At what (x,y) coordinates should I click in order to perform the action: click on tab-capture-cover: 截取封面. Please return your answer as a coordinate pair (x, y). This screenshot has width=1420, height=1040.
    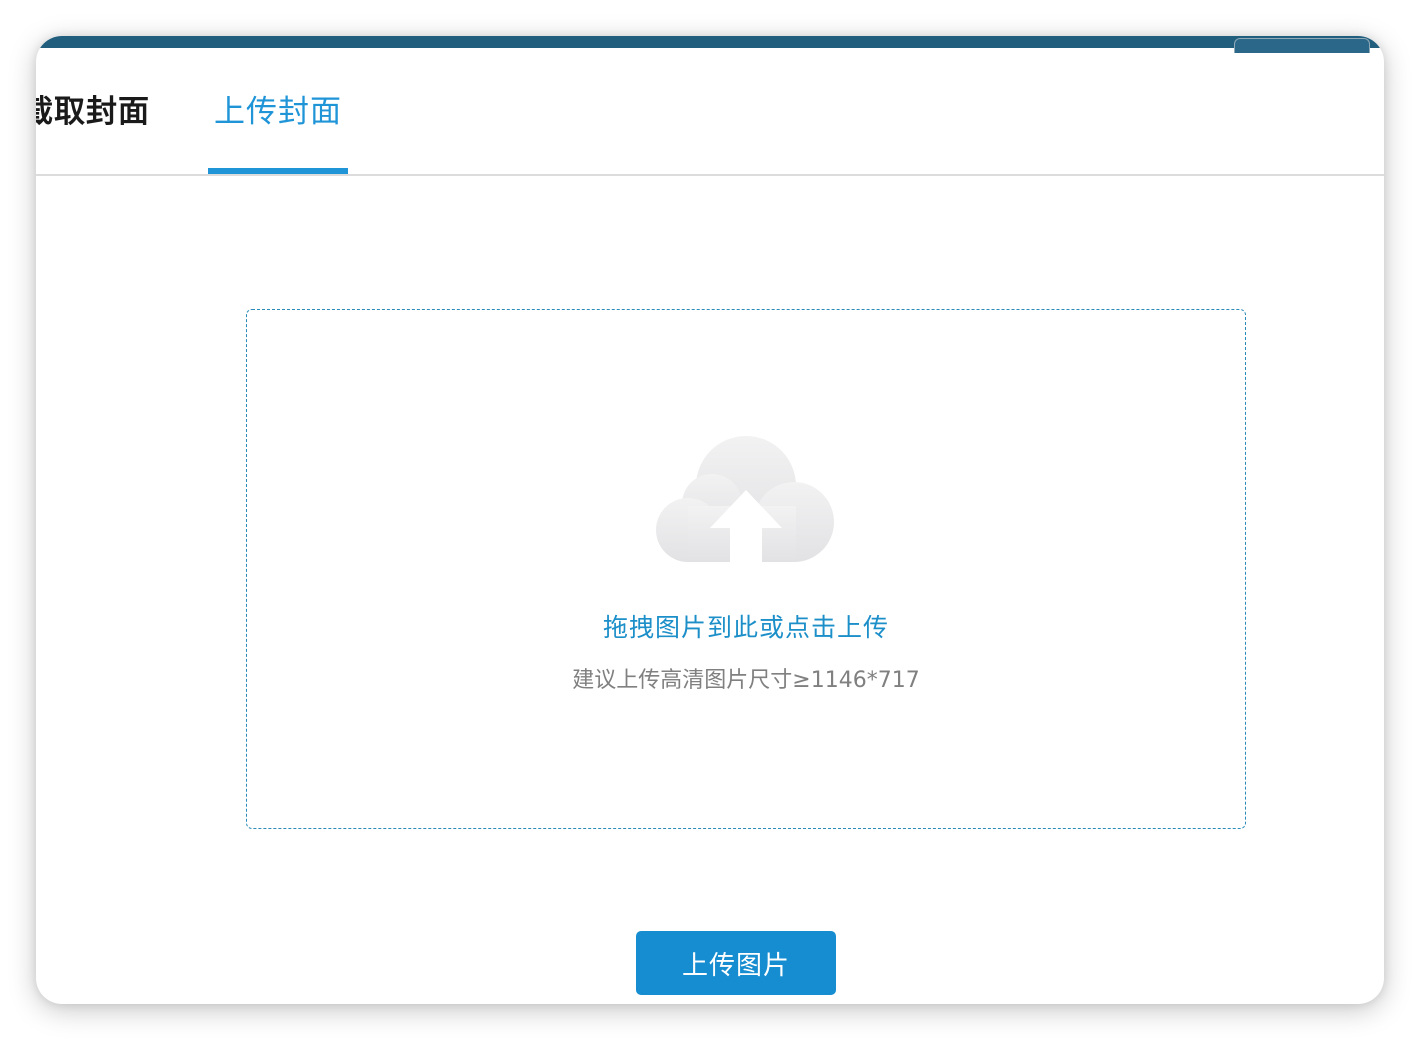
    Looking at the image, I should click on (93, 108).